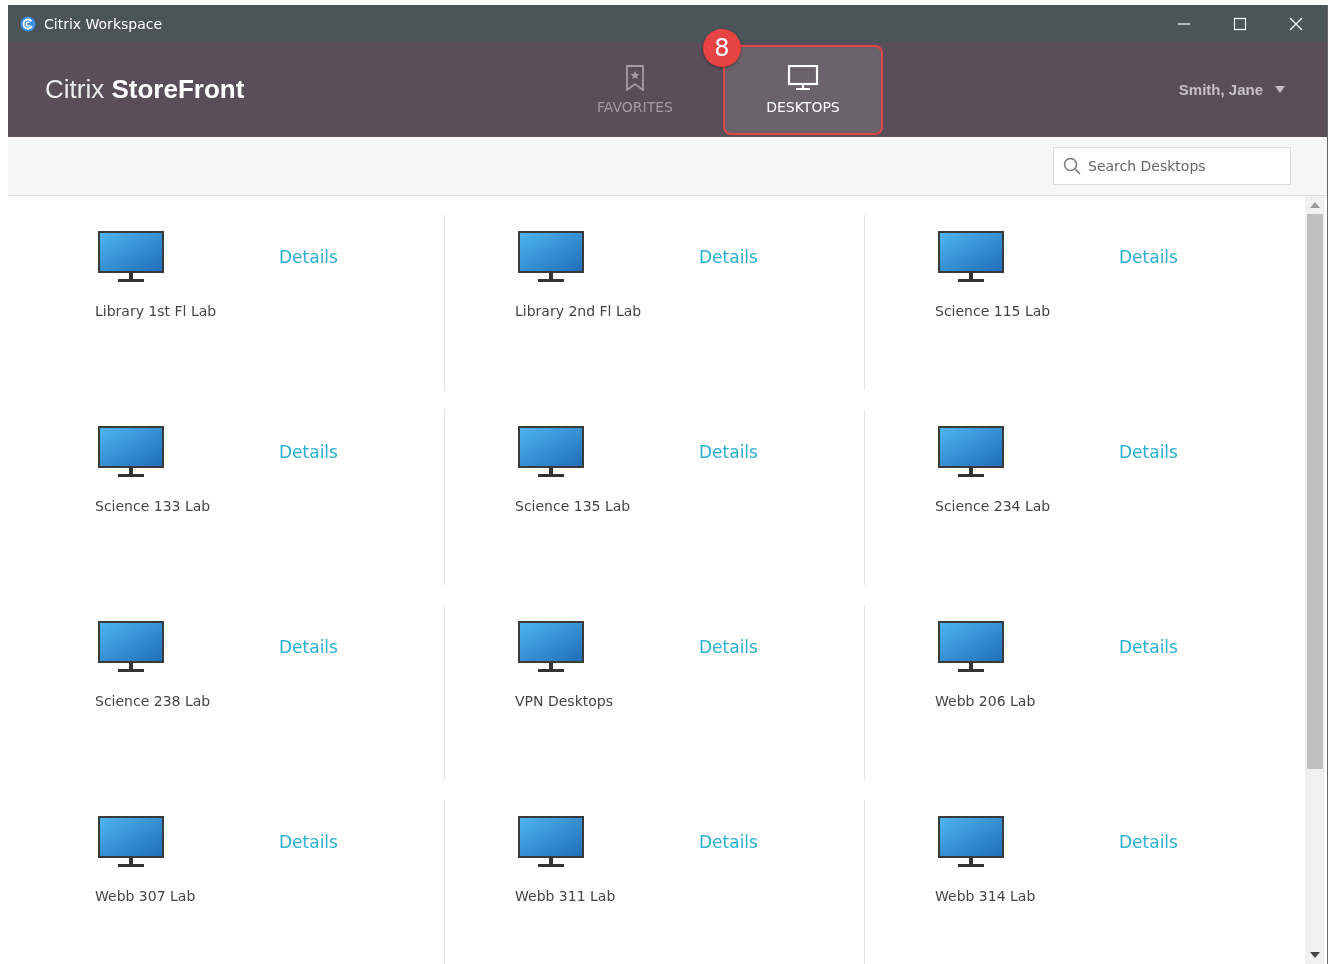  What do you see at coordinates (145, 89) in the screenshot?
I see `brand-logo: Citrix StoreFront` at bounding box center [145, 89].